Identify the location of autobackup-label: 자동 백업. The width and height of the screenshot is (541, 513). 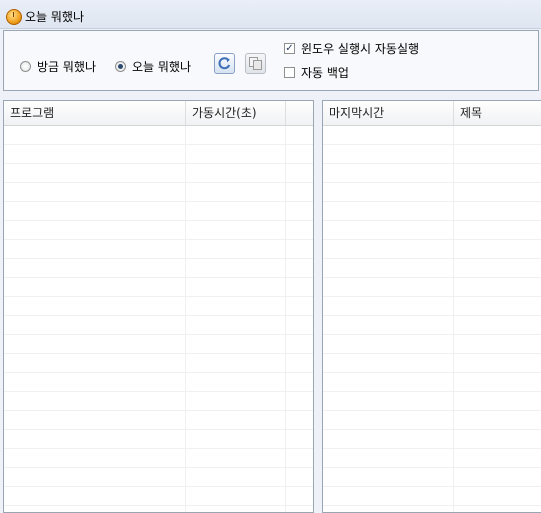
(325, 73).